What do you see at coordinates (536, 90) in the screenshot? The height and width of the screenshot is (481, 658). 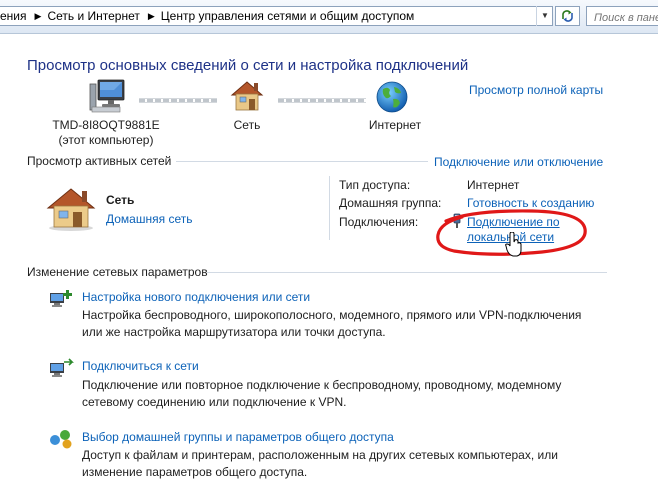 I see `view-full-map-link: Просмотр полной карты` at bounding box center [536, 90].